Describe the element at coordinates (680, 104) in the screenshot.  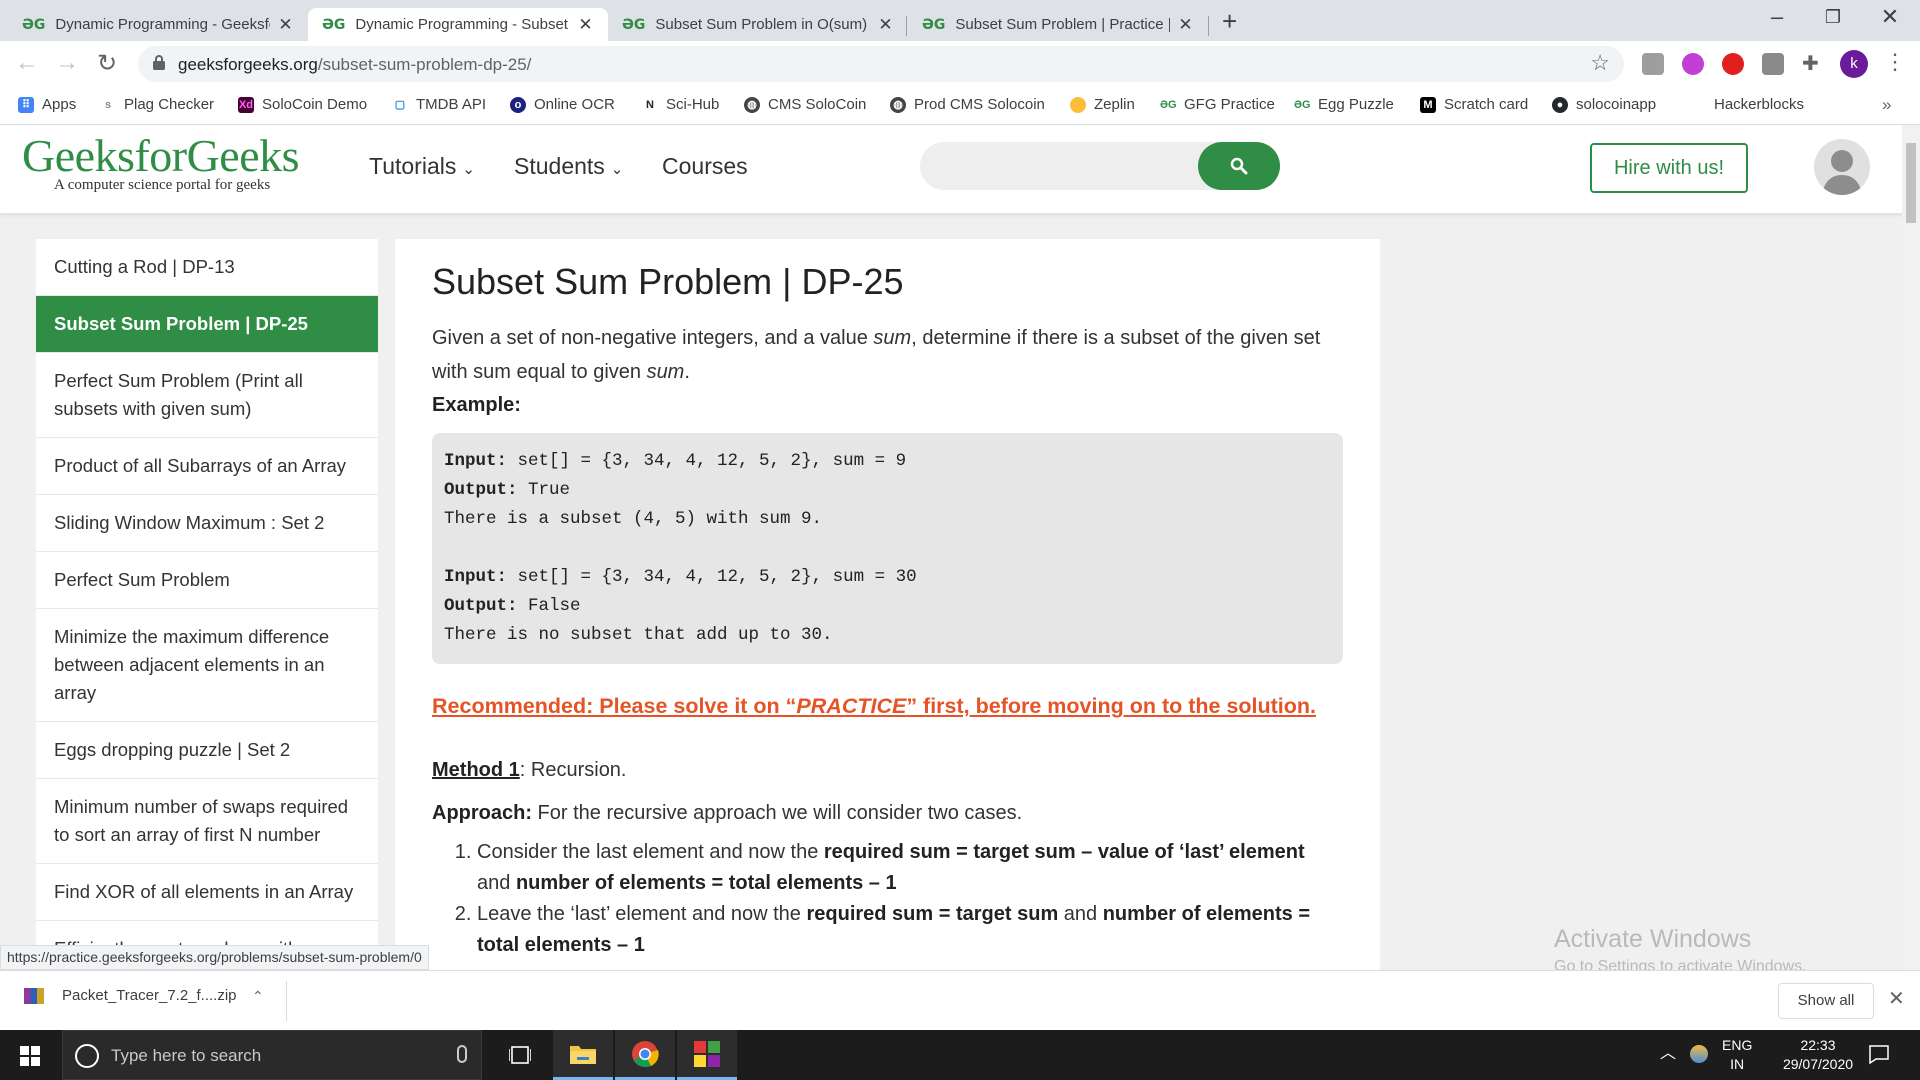
I see `bookmark-sci-hub: N Sci-Hub` at that location.